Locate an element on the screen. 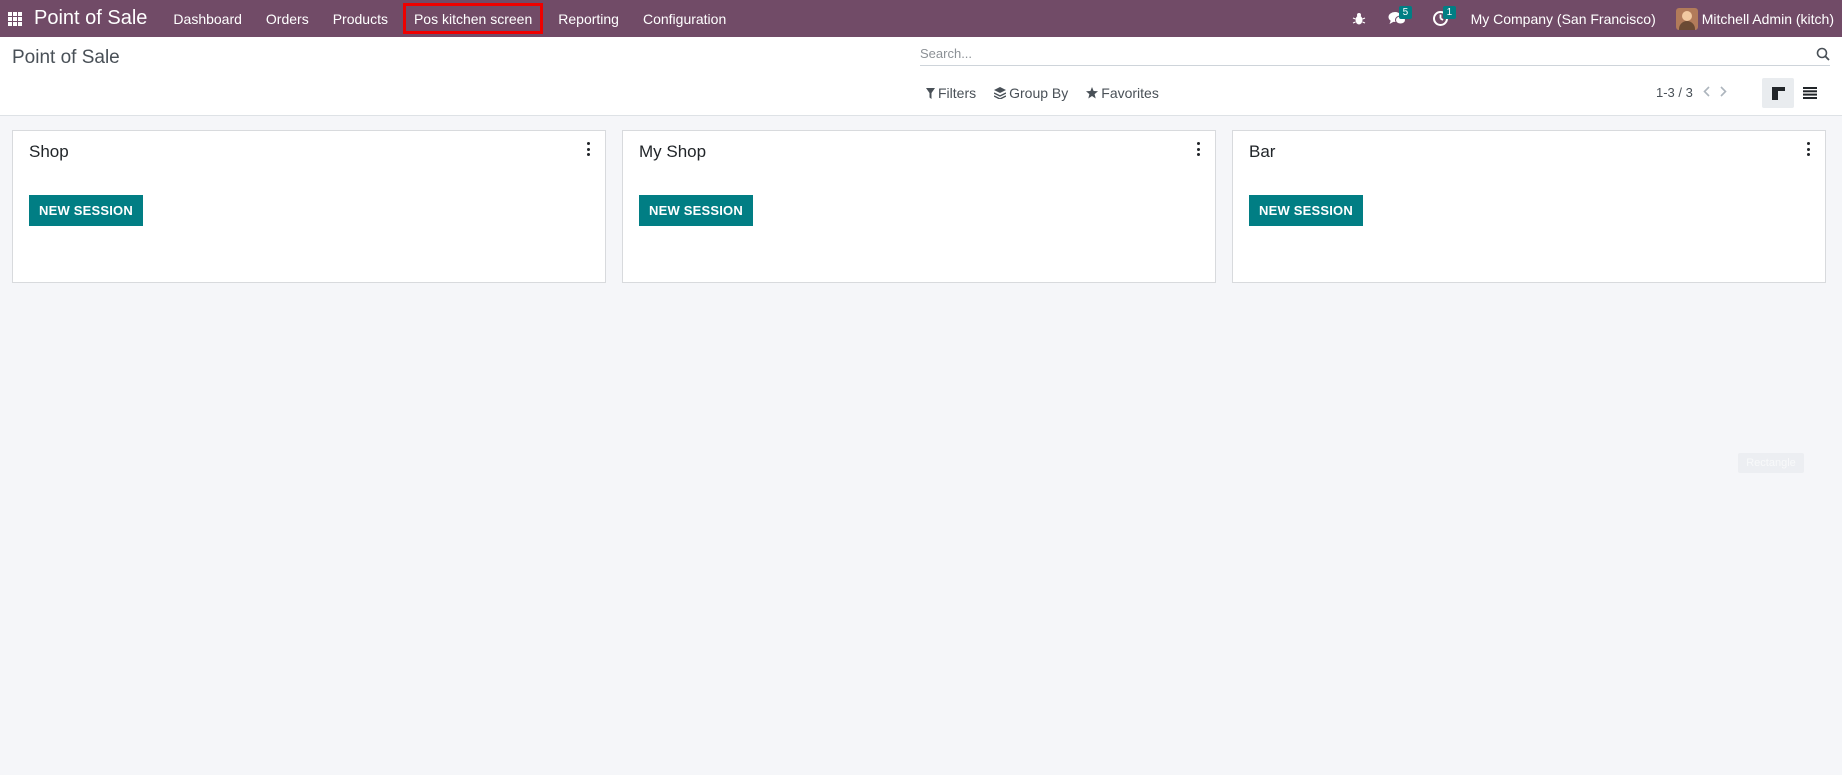 This screenshot has height=775, width=1842. favorites-label: Favorites is located at coordinates (1130, 93).